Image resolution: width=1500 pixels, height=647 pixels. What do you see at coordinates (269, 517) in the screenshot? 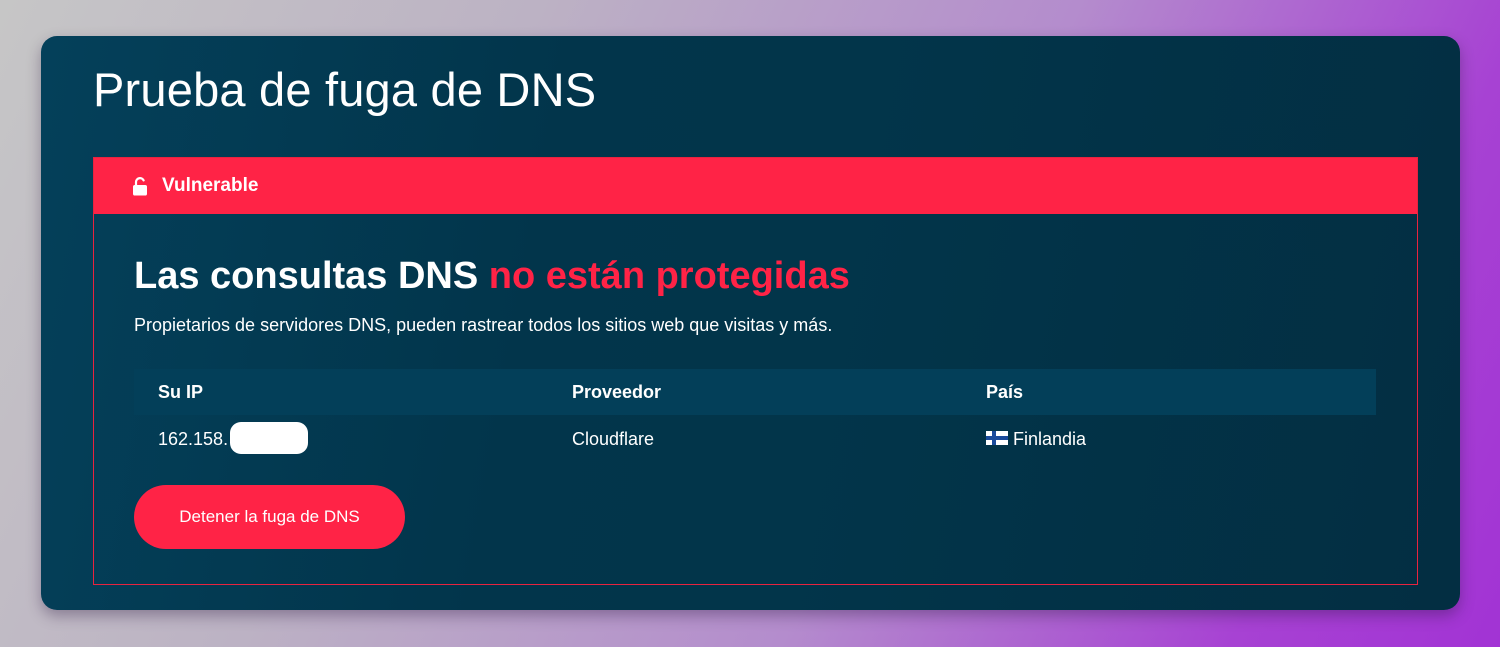
I see `stop-dns-leak-button: Detener la fuga de DNS` at bounding box center [269, 517].